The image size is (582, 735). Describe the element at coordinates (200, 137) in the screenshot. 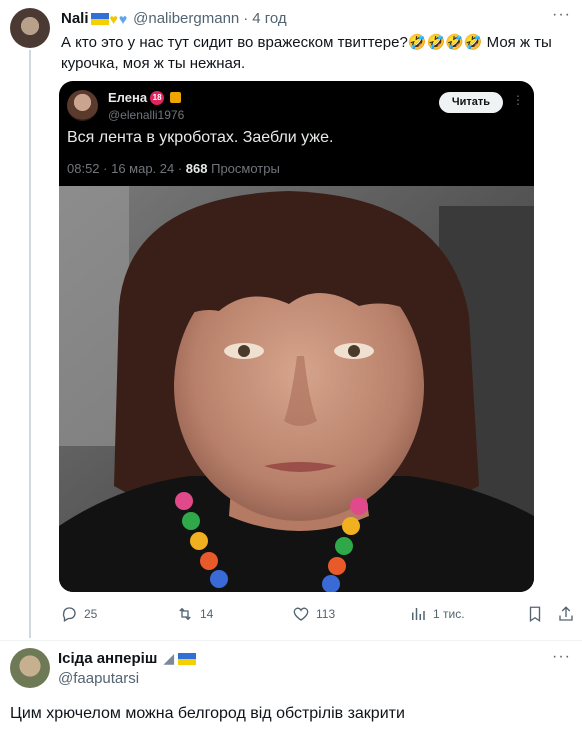

I see `quoted-tweet-text: Вся лента в укроботах. Заебли уже.` at that location.